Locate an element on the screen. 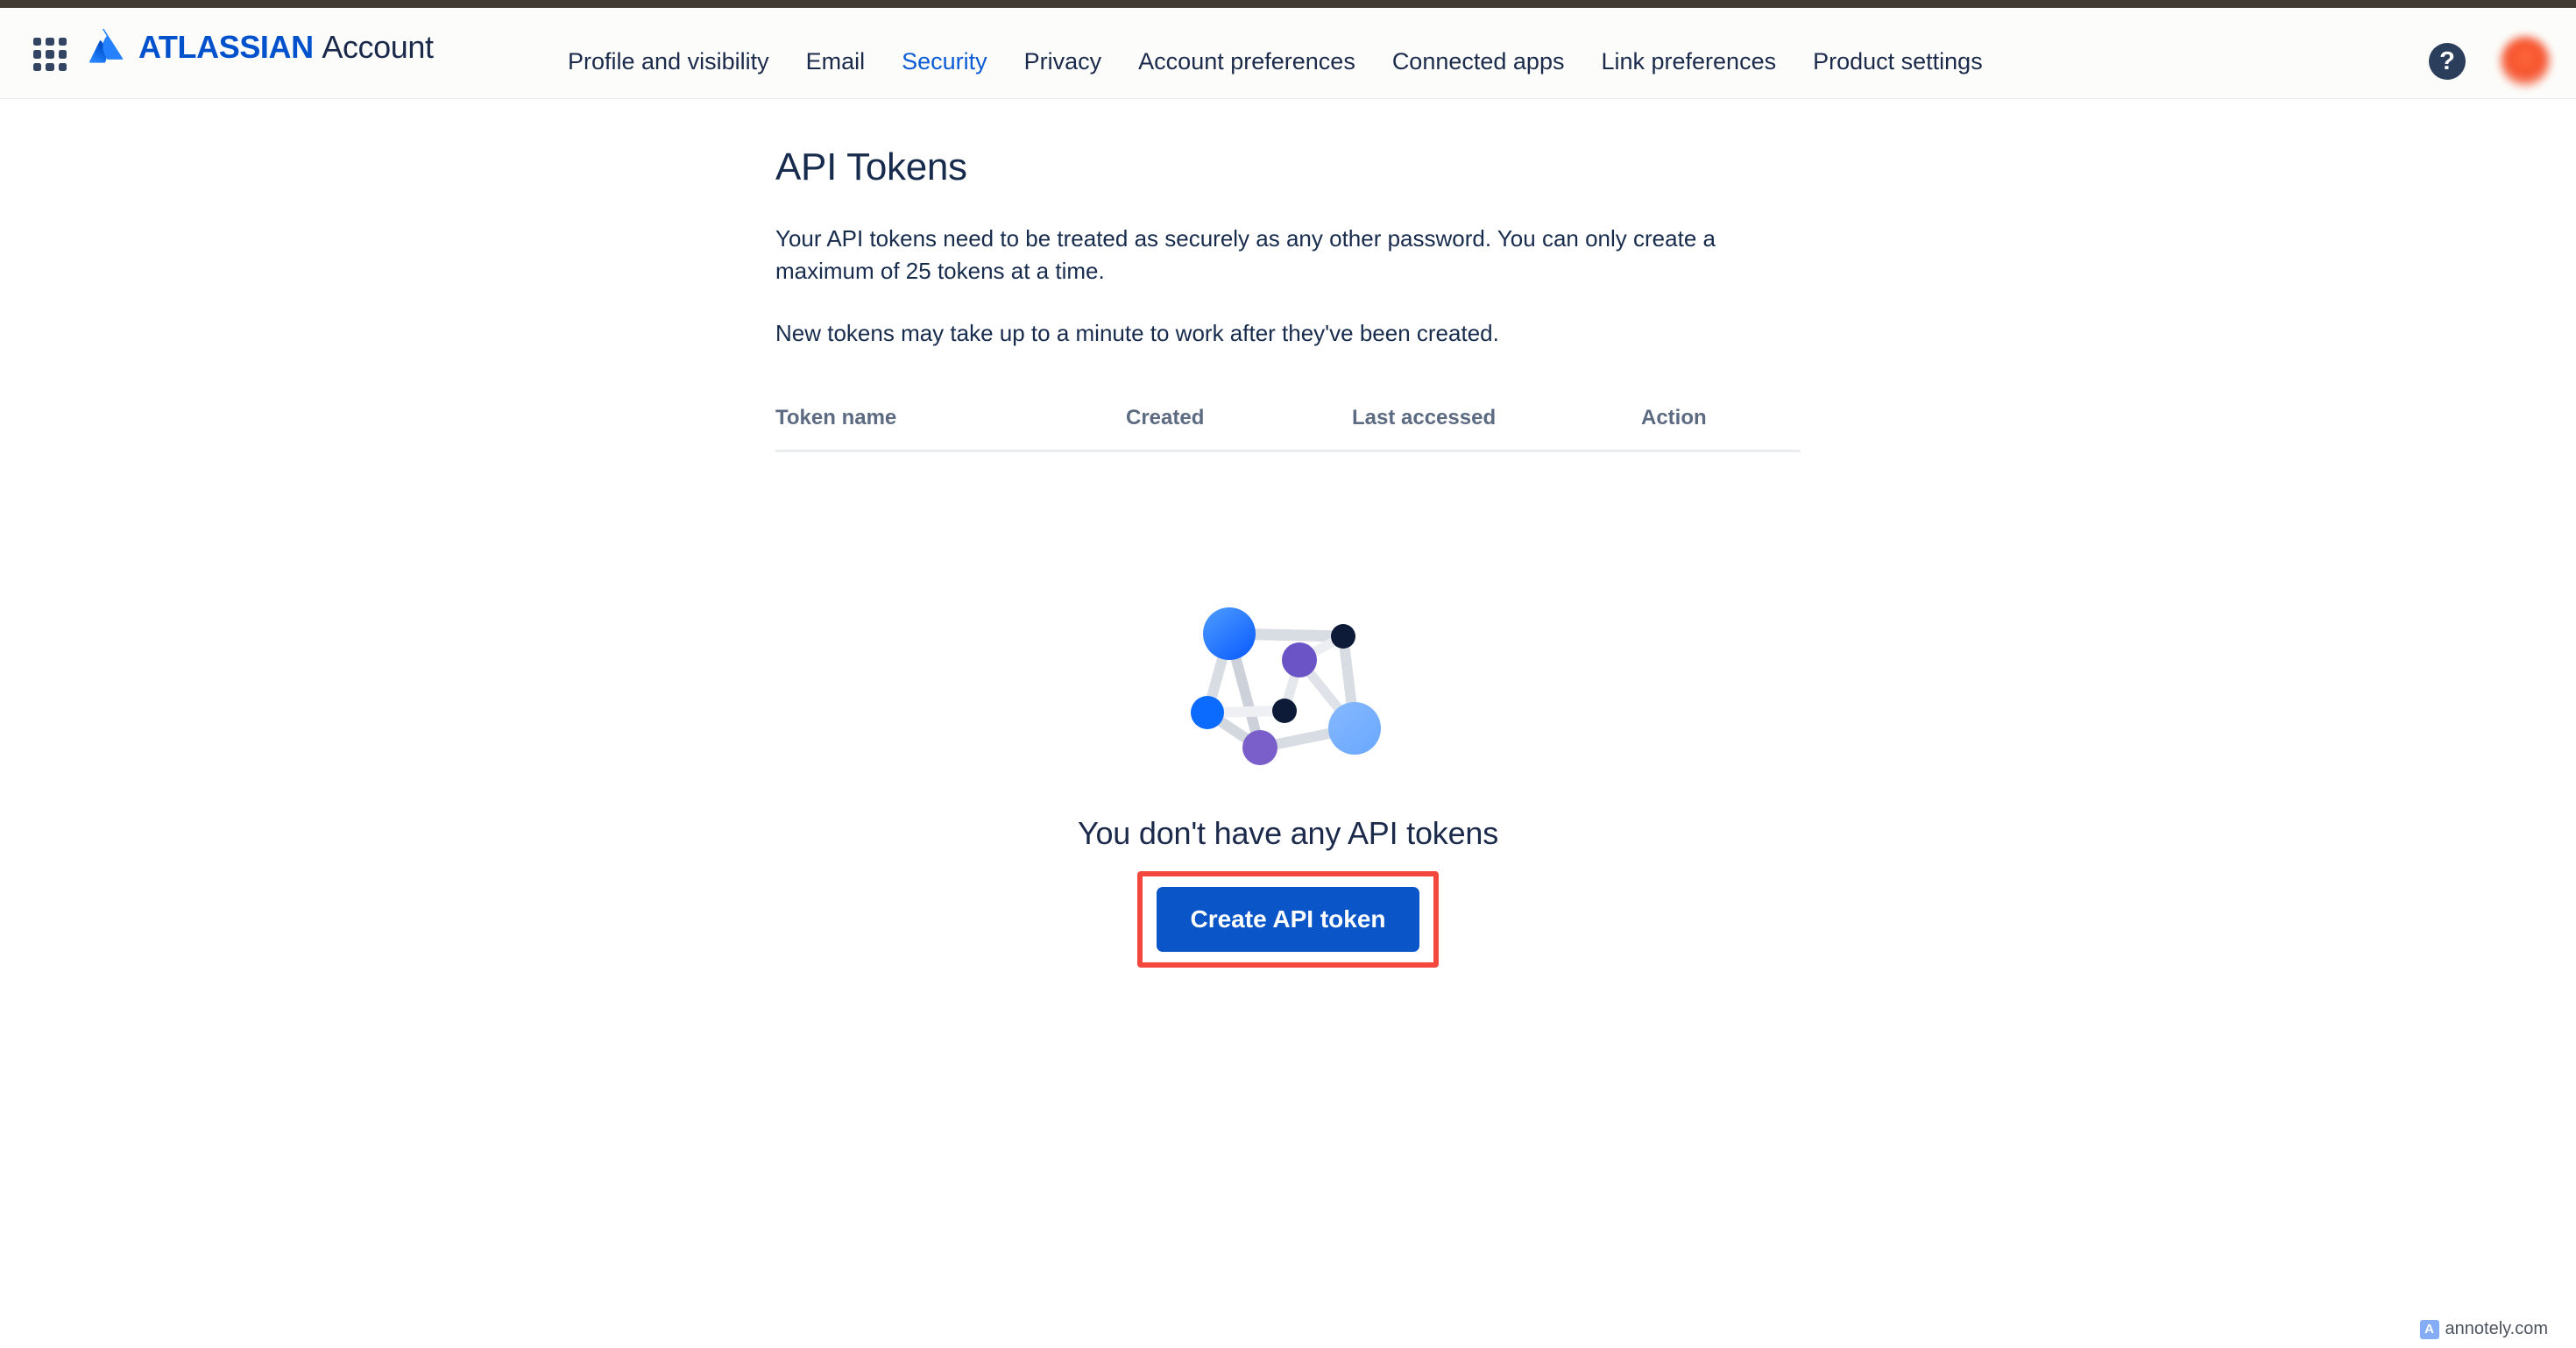  brand-title: ATLASSIAN Account is located at coordinates (286, 47).